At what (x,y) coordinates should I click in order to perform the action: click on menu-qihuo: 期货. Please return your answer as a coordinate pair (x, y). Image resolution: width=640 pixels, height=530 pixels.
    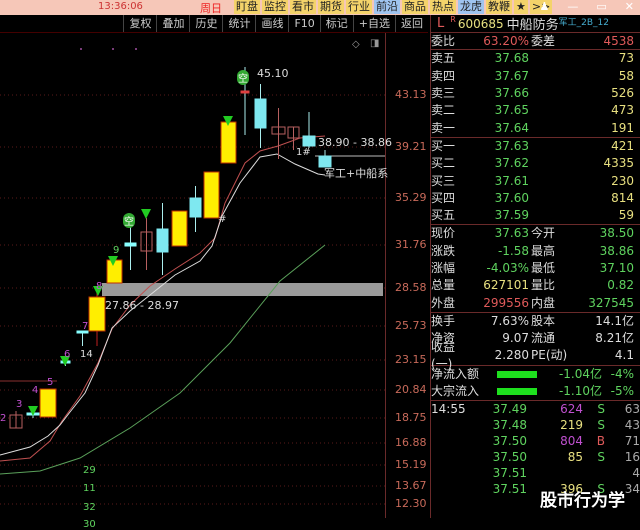
    Looking at the image, I should click on (331, 7).